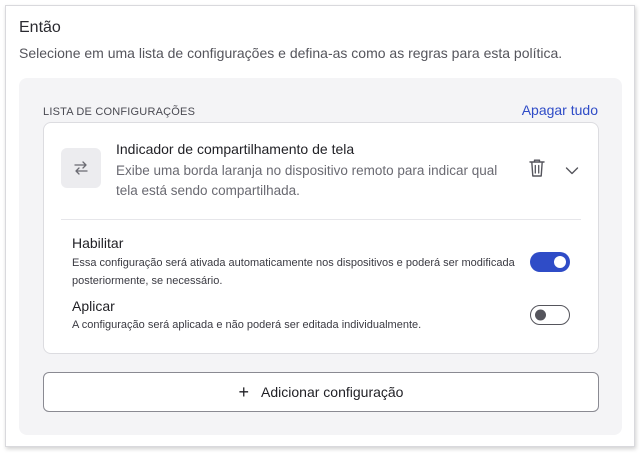  What do you see at coordinates (550, 315) in the screenshot?
I see `apply-toggle` at bounding box center [550, 315].